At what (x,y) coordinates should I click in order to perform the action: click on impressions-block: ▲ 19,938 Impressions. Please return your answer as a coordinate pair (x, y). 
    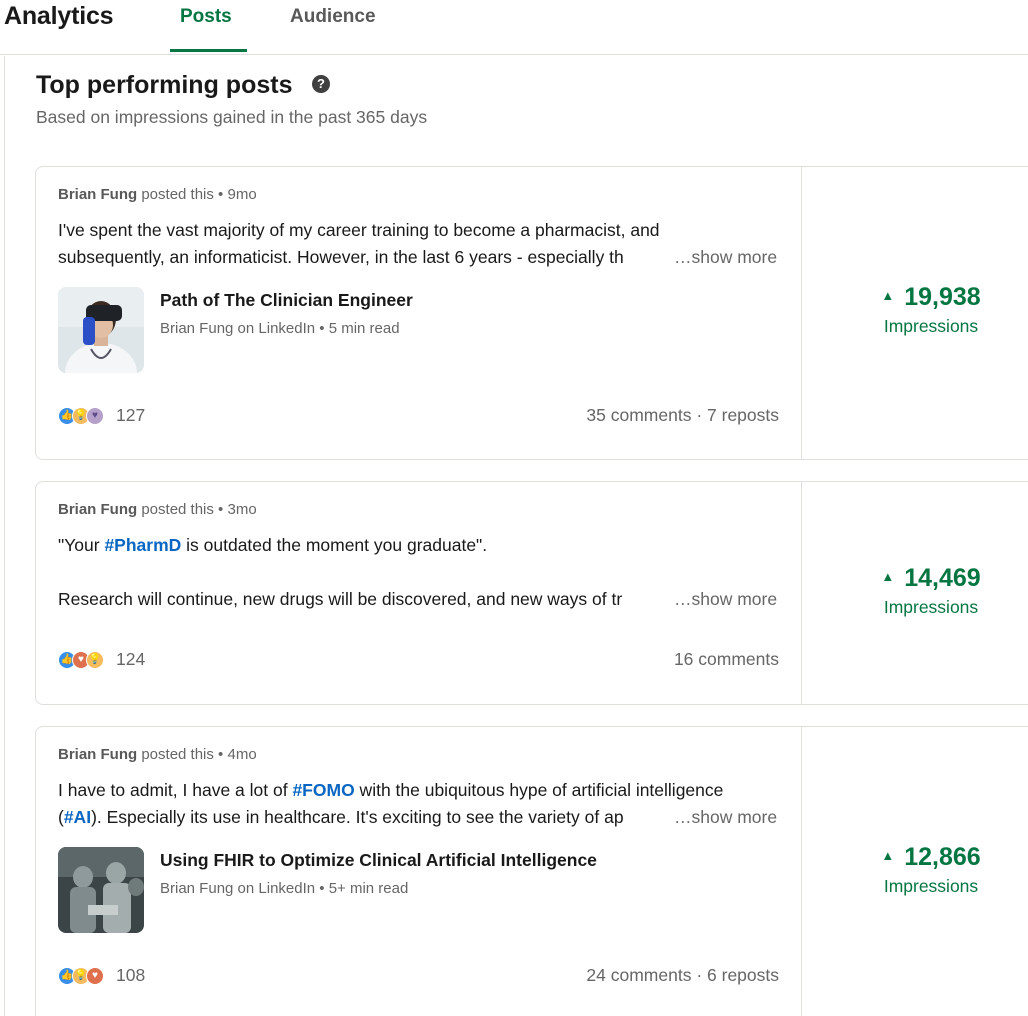
    Looking at the image, I should click on (914, 310).